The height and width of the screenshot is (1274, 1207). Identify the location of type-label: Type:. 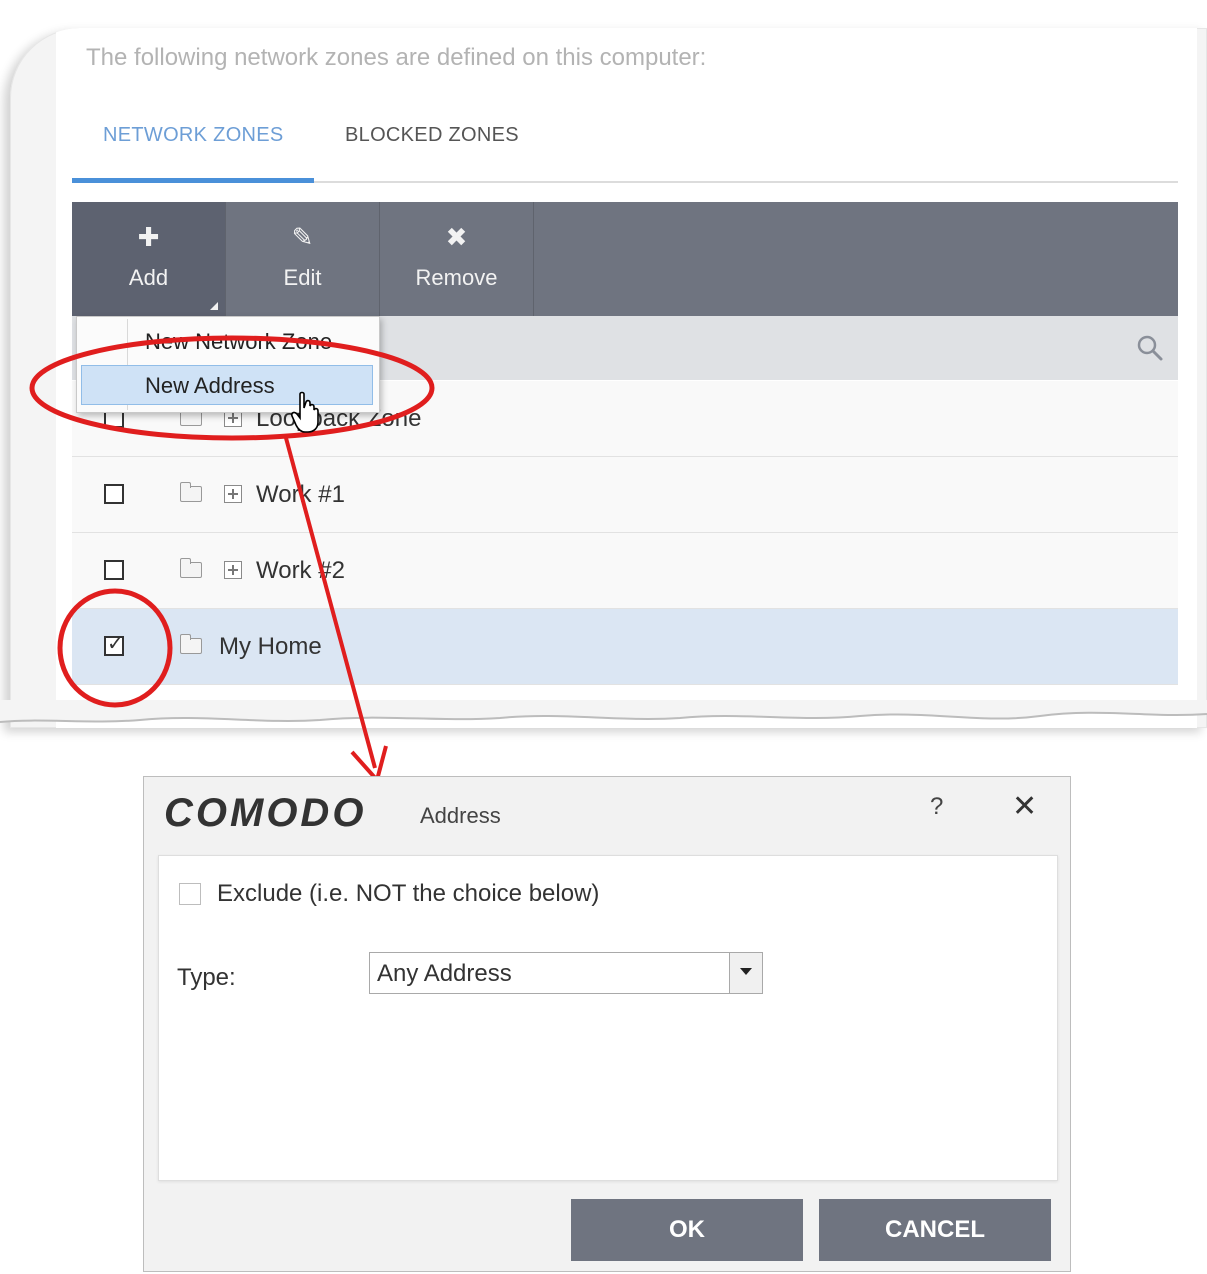
(206, 977).